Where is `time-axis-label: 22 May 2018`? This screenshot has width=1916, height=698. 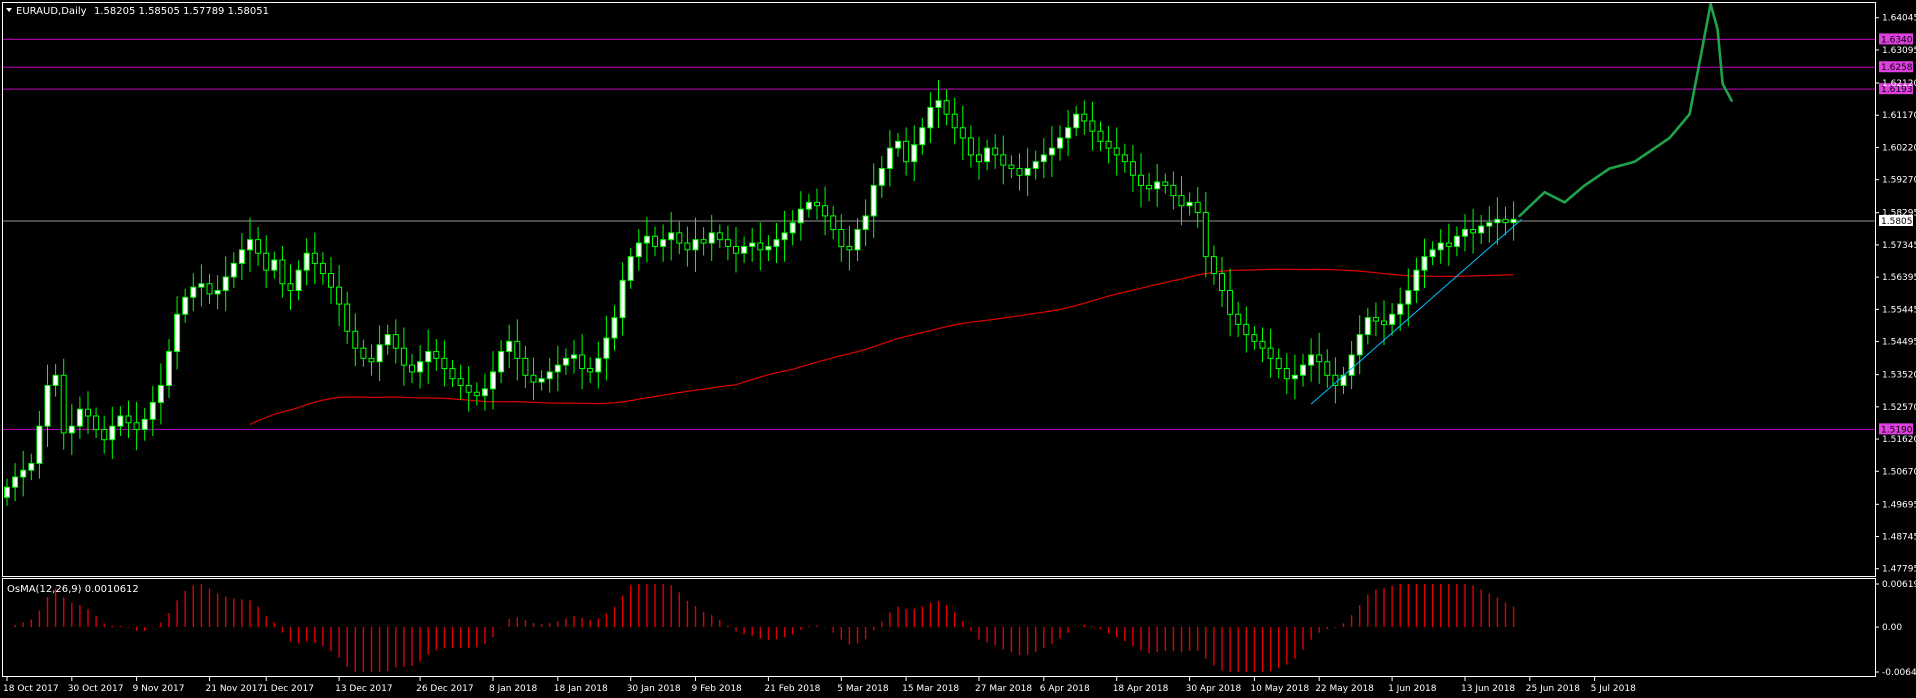 time-axis-label: 22 May 2018 is located at coordinates (1344, 689).